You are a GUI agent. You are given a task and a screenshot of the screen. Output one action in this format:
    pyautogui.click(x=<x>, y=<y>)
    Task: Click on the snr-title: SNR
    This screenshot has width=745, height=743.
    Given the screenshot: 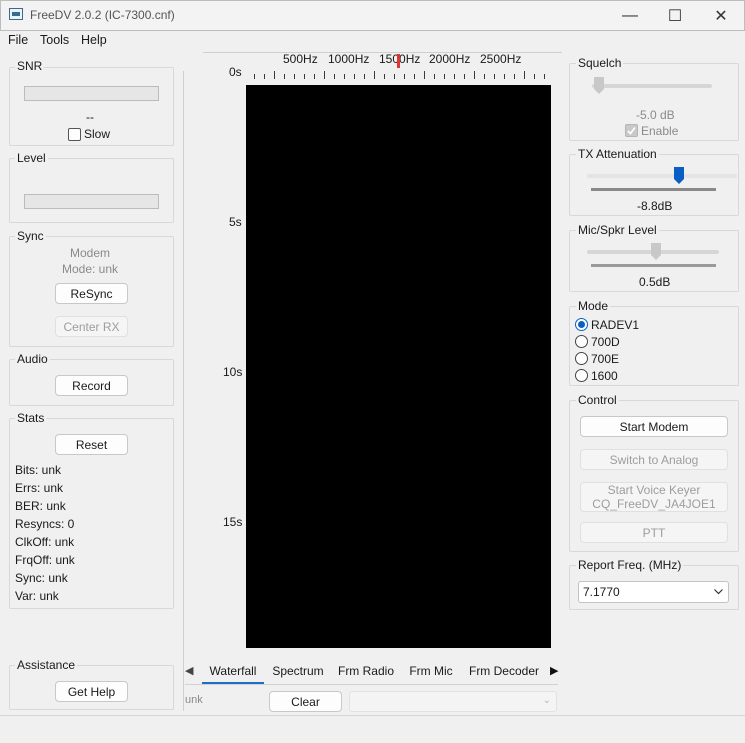 What is the action you would take?
    pyautogui.click(x=30, y=66)
    